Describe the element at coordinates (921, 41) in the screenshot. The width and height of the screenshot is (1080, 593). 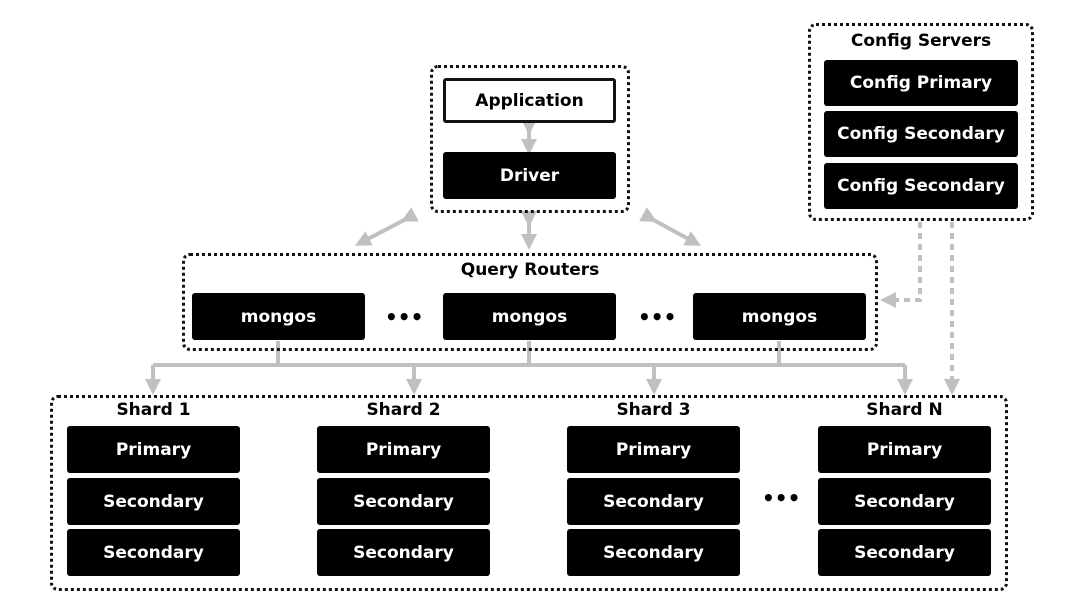
I see `config-servers-title: Config Servers` at that location.